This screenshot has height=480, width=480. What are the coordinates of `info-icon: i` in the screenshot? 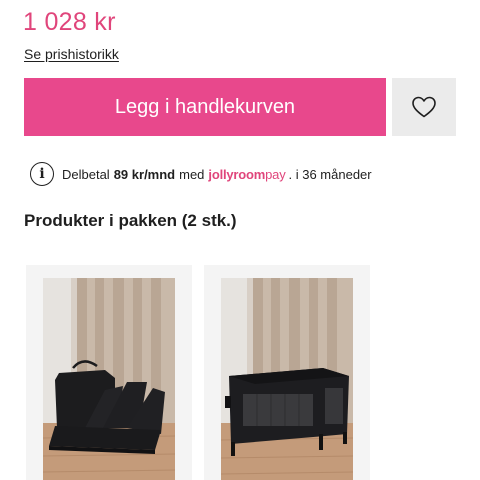 It's located at (42, 174).